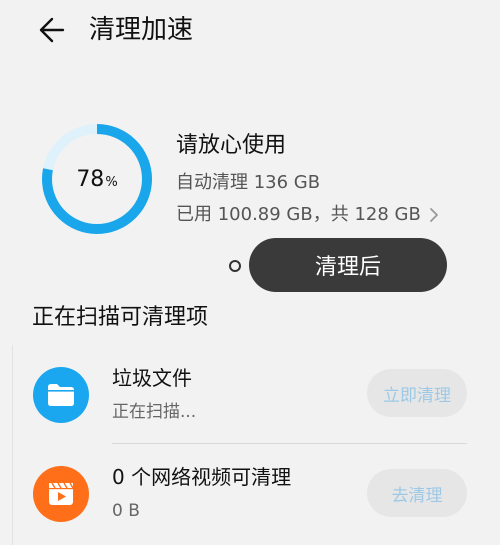  What do you see at coordinates (126, 511) in the screenshot?
I see `video-clean-size: 0 B` at bounding box center [126, 511].